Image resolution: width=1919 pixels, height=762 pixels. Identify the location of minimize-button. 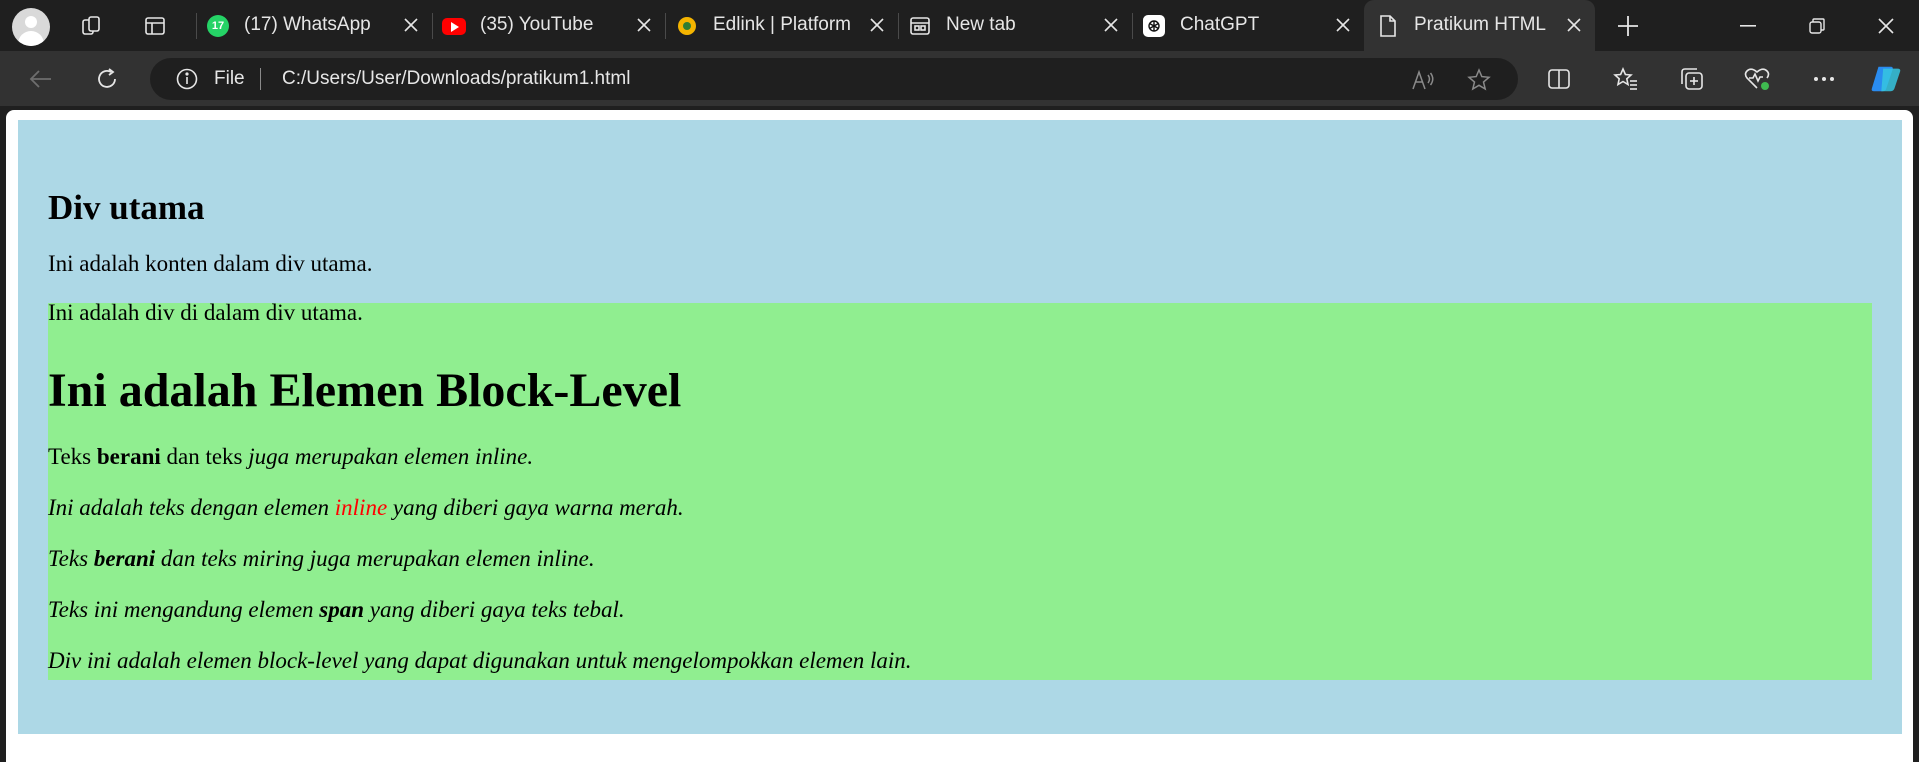
(1748, 26).